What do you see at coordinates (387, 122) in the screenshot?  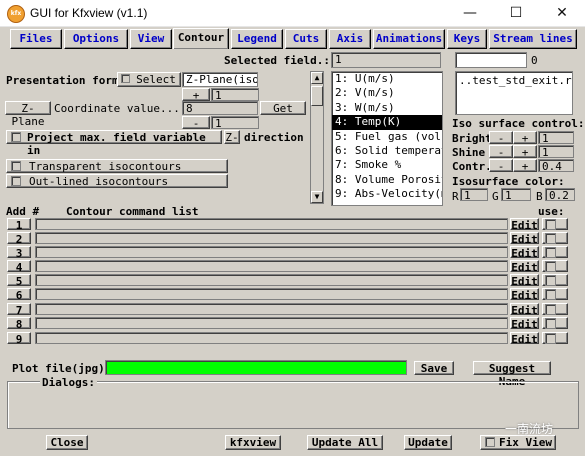 I see `field-list-item-selected: 4: Temp(K)` at bounding box center [387, 122].